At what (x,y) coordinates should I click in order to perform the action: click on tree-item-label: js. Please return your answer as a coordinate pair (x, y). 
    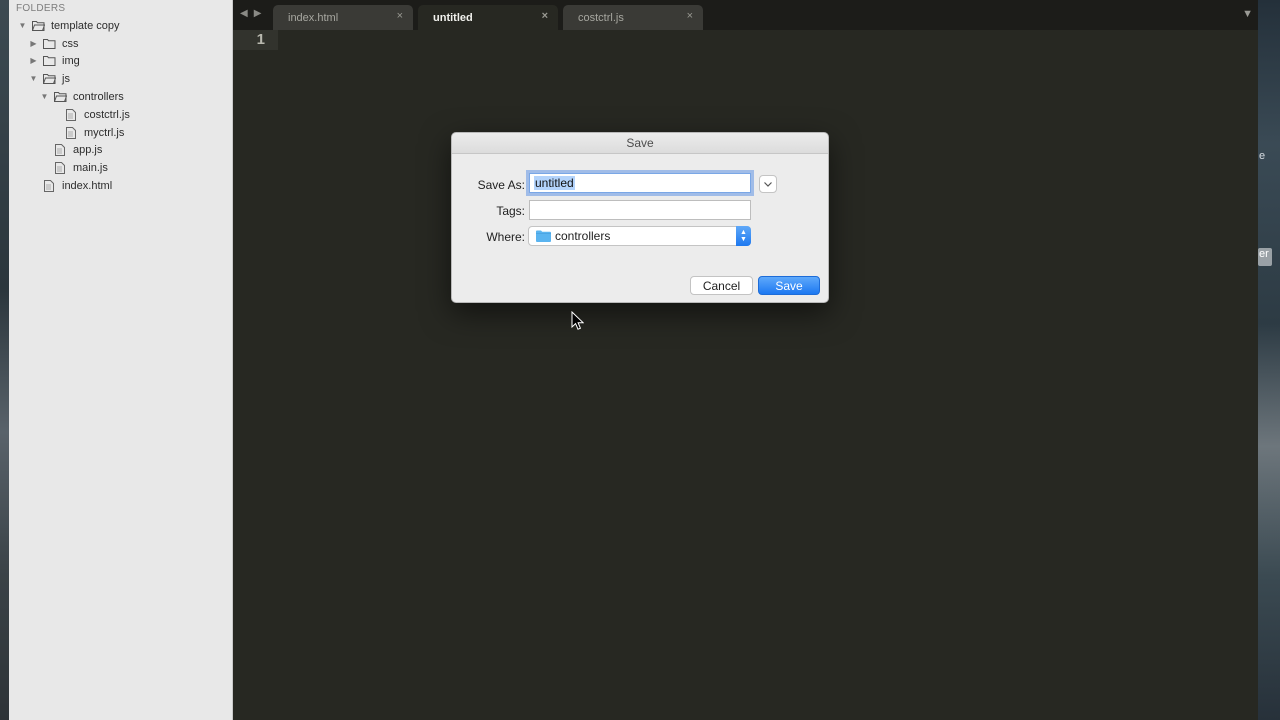
    Looking at the image, I should click on (66, 78).